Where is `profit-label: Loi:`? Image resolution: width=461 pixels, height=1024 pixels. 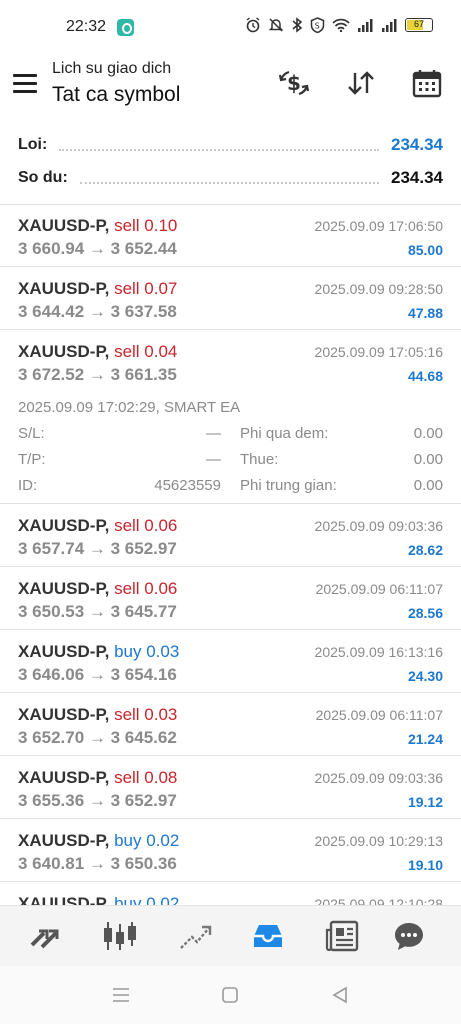 profit-label: Loi: is located at coordinates (33, 144).